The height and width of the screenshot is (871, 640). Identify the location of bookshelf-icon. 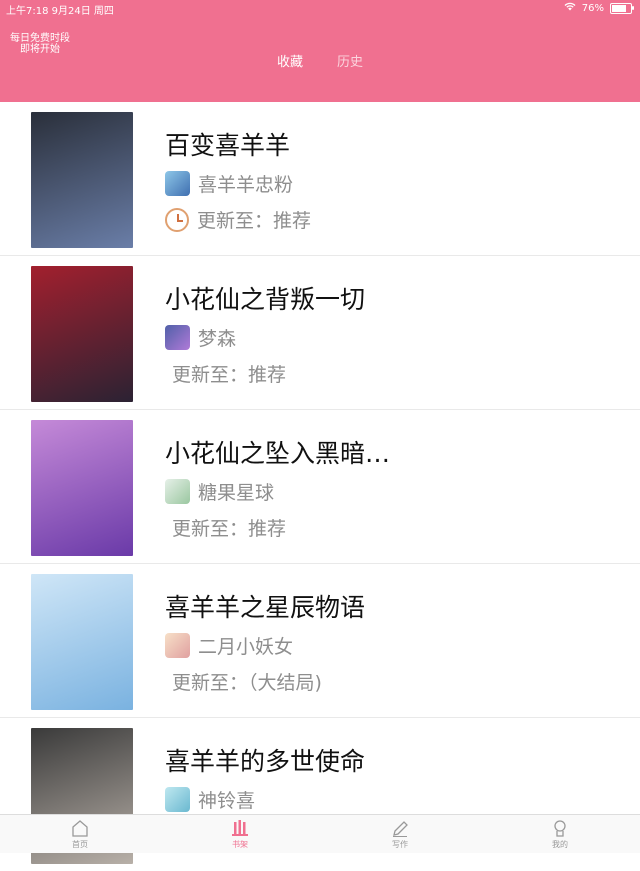
(240, 828).